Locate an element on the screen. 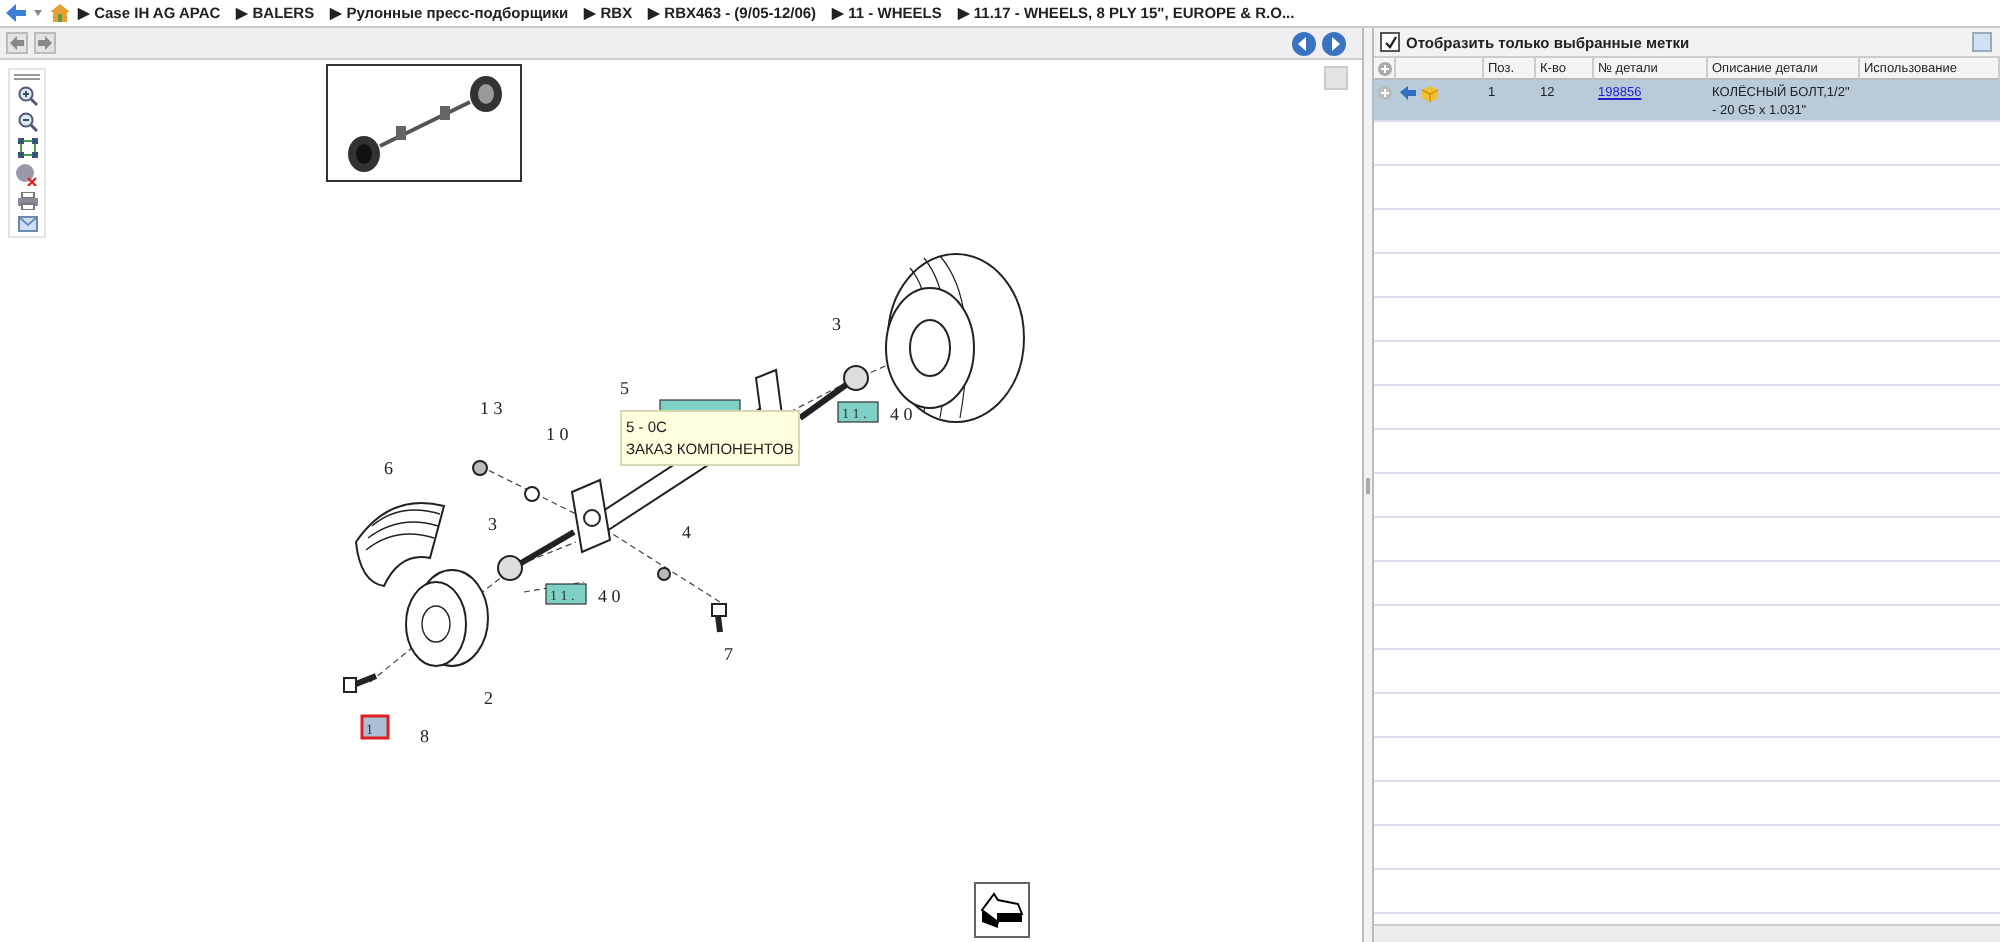 This screenshot has width=2000, height=942. forward-button is located at coordinates (45, 43).